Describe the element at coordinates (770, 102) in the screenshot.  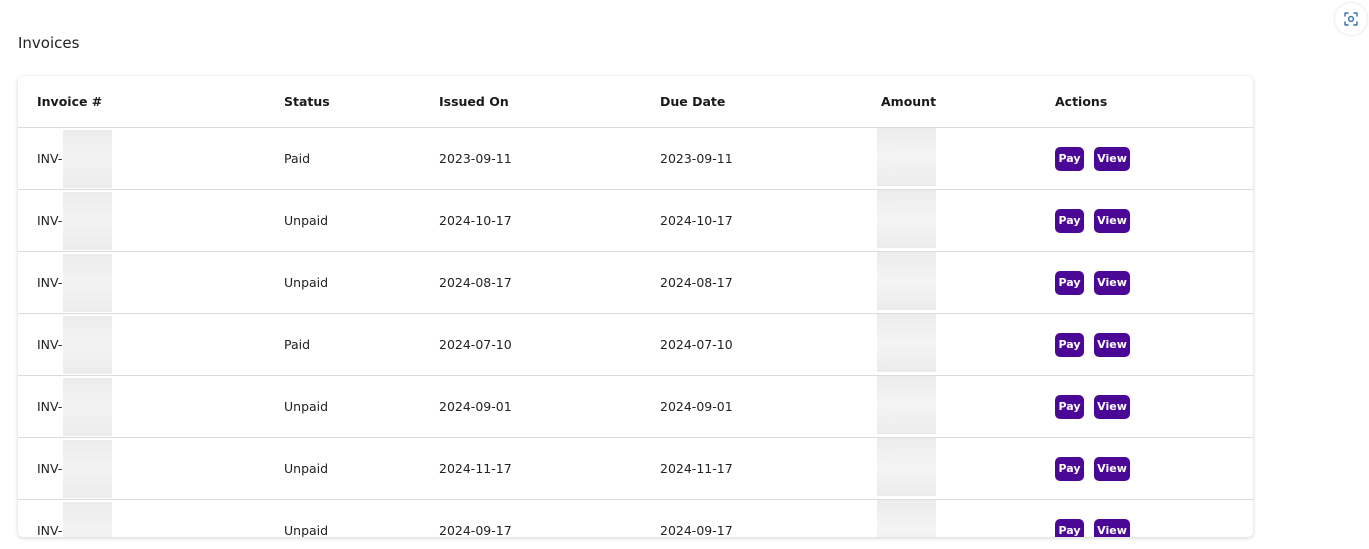
I see `column-header-due-date: Due Date` at that location.